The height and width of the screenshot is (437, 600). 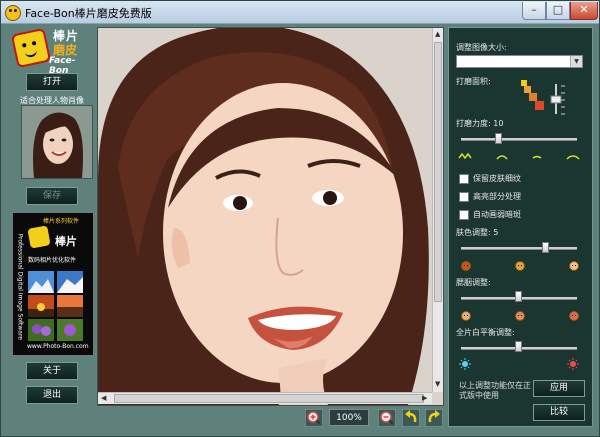 What do you see at coordinates (387, 418) in the screenshot?
I see `zoom-out-icon` at bounding box center [387, 418].